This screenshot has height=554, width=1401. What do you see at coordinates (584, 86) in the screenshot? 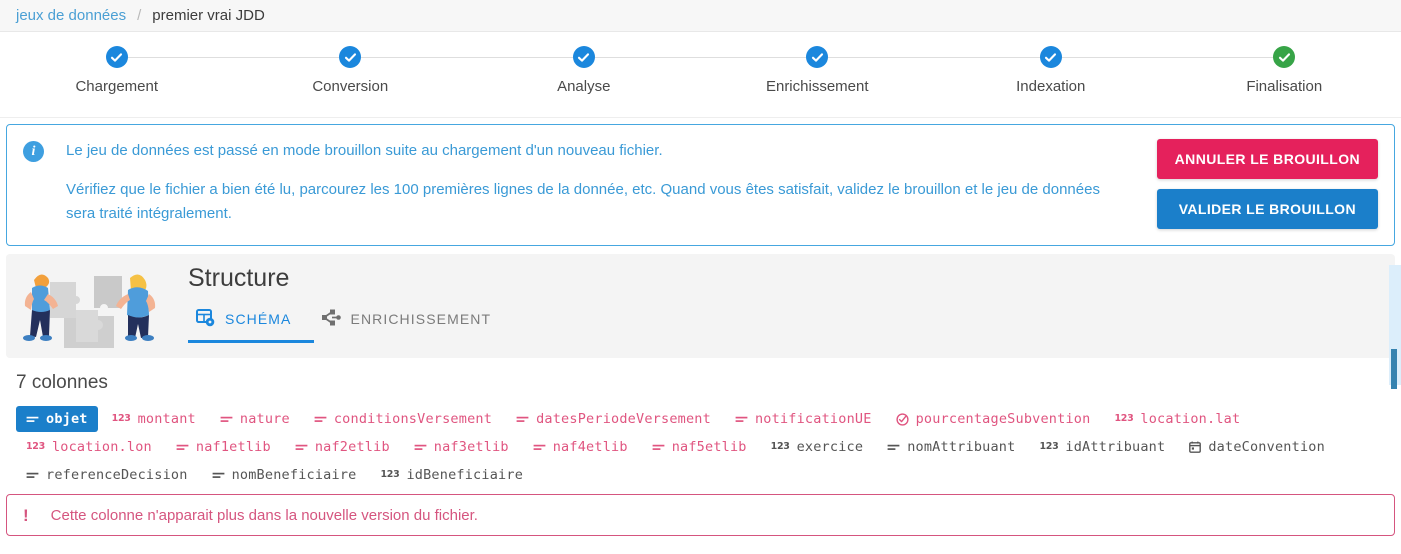
I see `step-label: Analyse` at bounding box center [584, 86].